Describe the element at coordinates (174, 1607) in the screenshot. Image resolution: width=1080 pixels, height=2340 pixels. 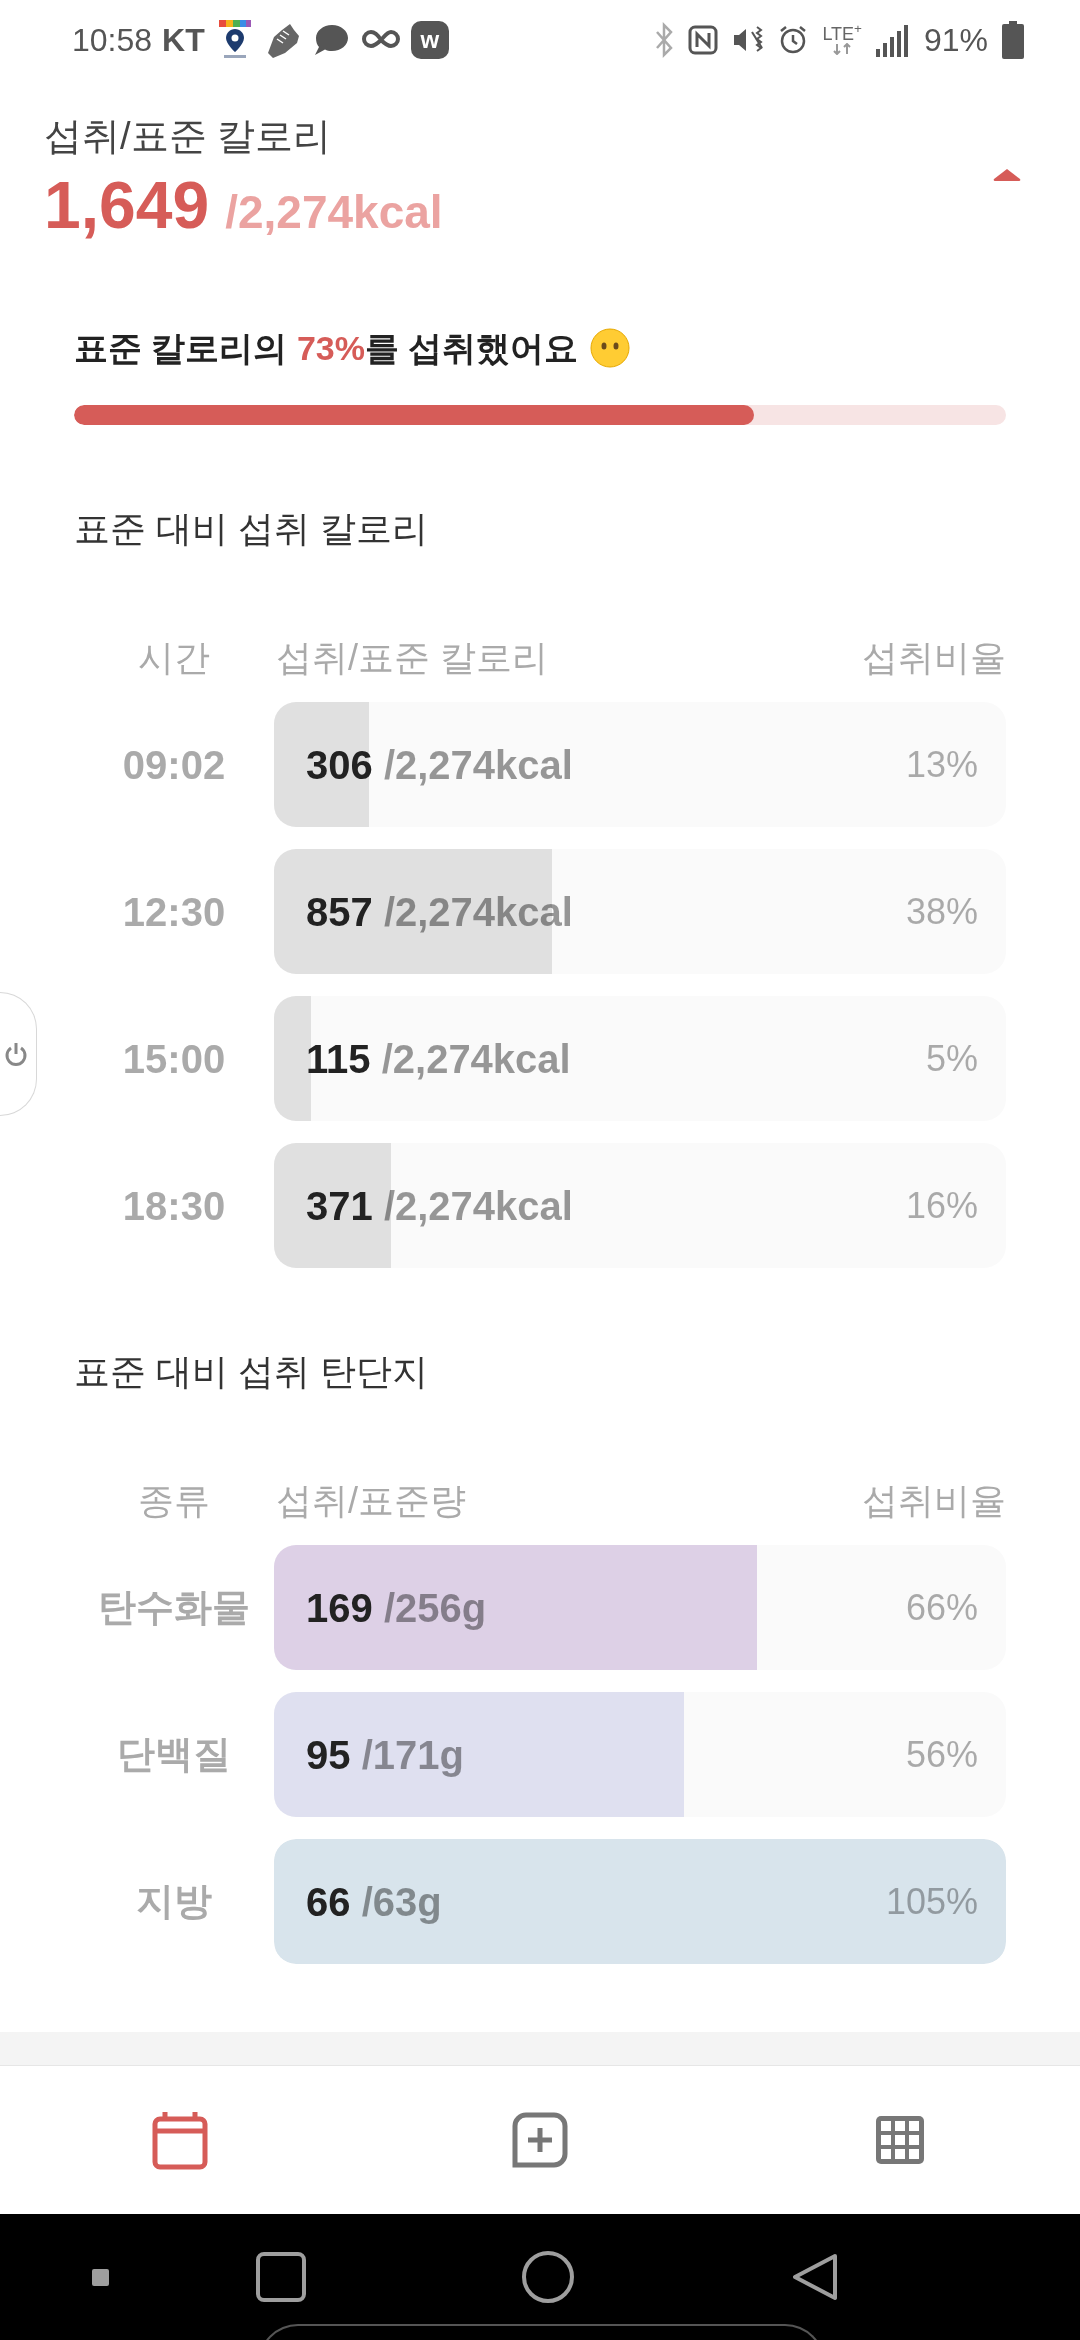
I see `row-label: 탄수화물` at that location.